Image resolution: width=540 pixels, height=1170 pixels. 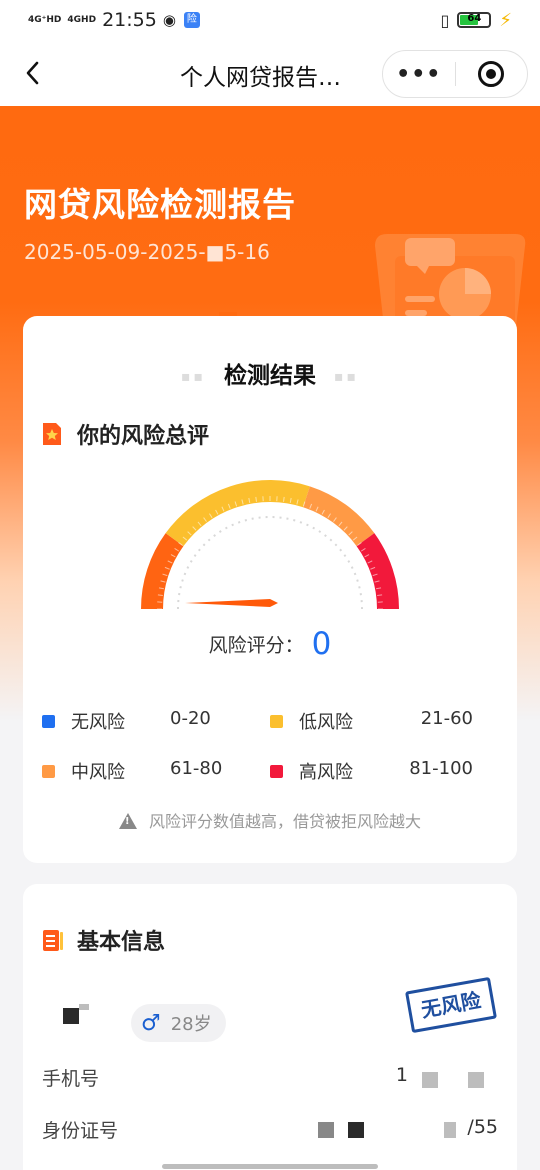 I want to click on legend-name-low: 低风险, so click(x=326, y=722).